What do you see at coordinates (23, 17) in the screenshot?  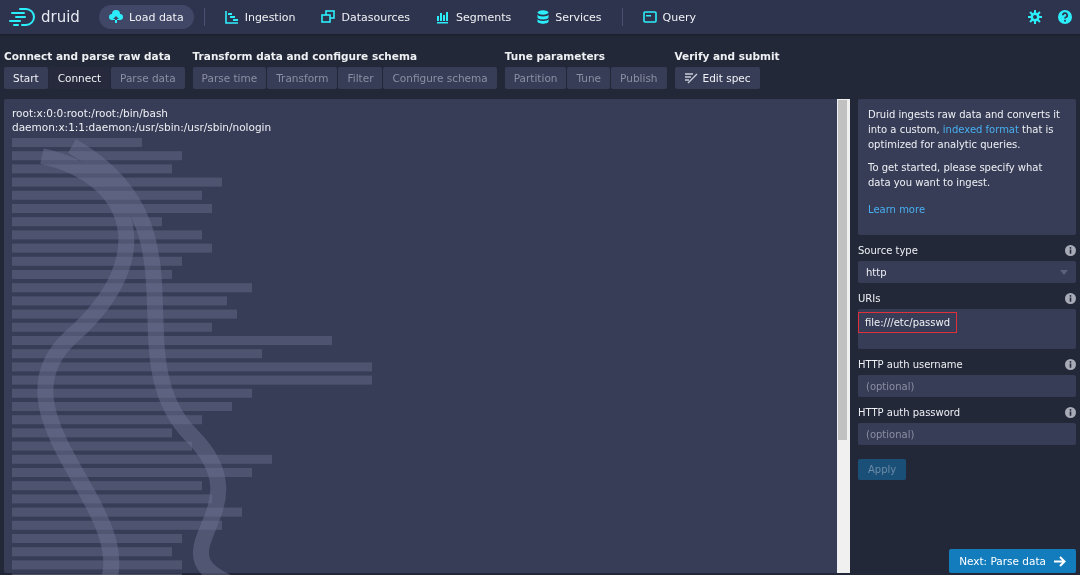 I see `logo-icon` at bounding box center [23, 17].